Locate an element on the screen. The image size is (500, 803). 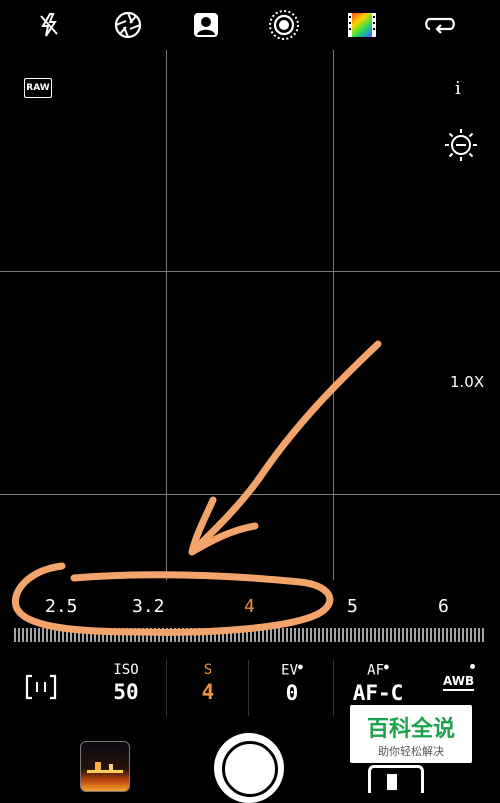
param-label: S is located at coordinates (208, 670).